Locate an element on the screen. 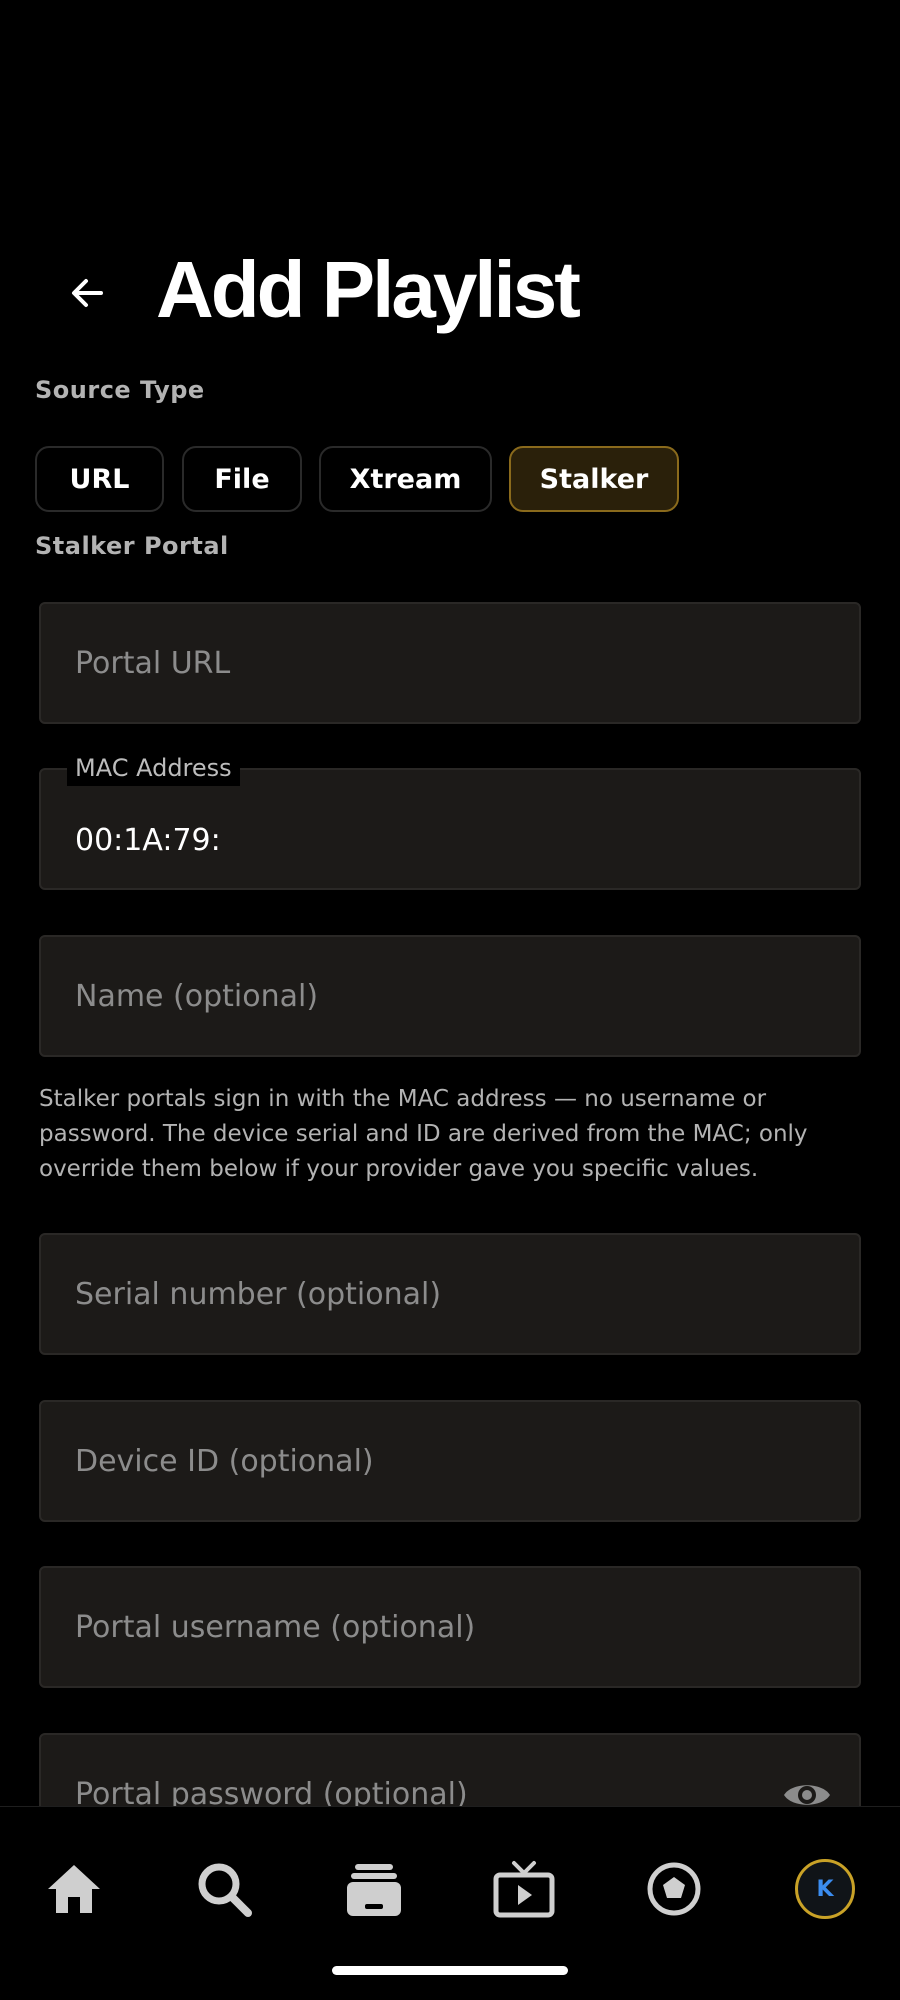 This screenshot has height=2000, width=900. device-id-input is located at coordinates (445, 1461).